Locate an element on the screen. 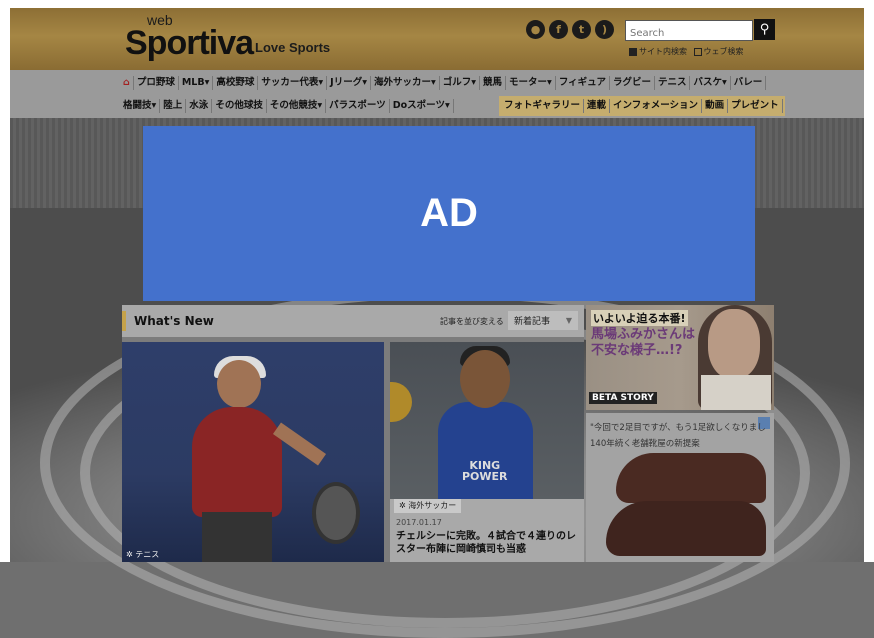 The width and height of the screenshot is (874, 638). ad-brand: BETA STORY is located at coordinates (623, 398).